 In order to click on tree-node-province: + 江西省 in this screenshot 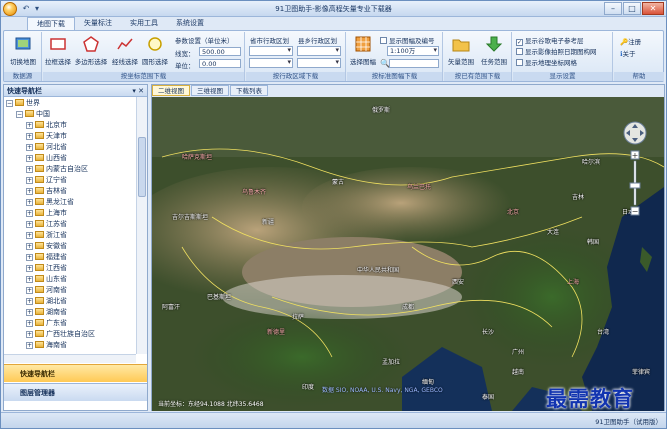, I will do `click(46, 268)`.